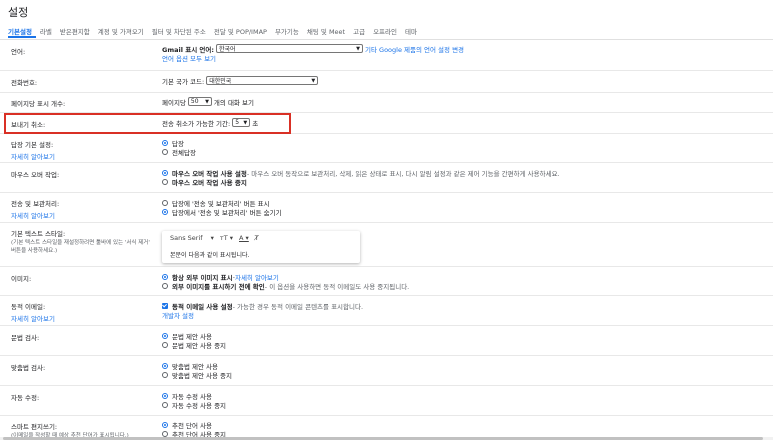 Image resolution: width=773 pixels, height=440 pixels. What do you see at coordinates (32, 145) in the screenshot?
I see `reply-default-label: 답장 기본 설정:` at bounding box center [32, 145].